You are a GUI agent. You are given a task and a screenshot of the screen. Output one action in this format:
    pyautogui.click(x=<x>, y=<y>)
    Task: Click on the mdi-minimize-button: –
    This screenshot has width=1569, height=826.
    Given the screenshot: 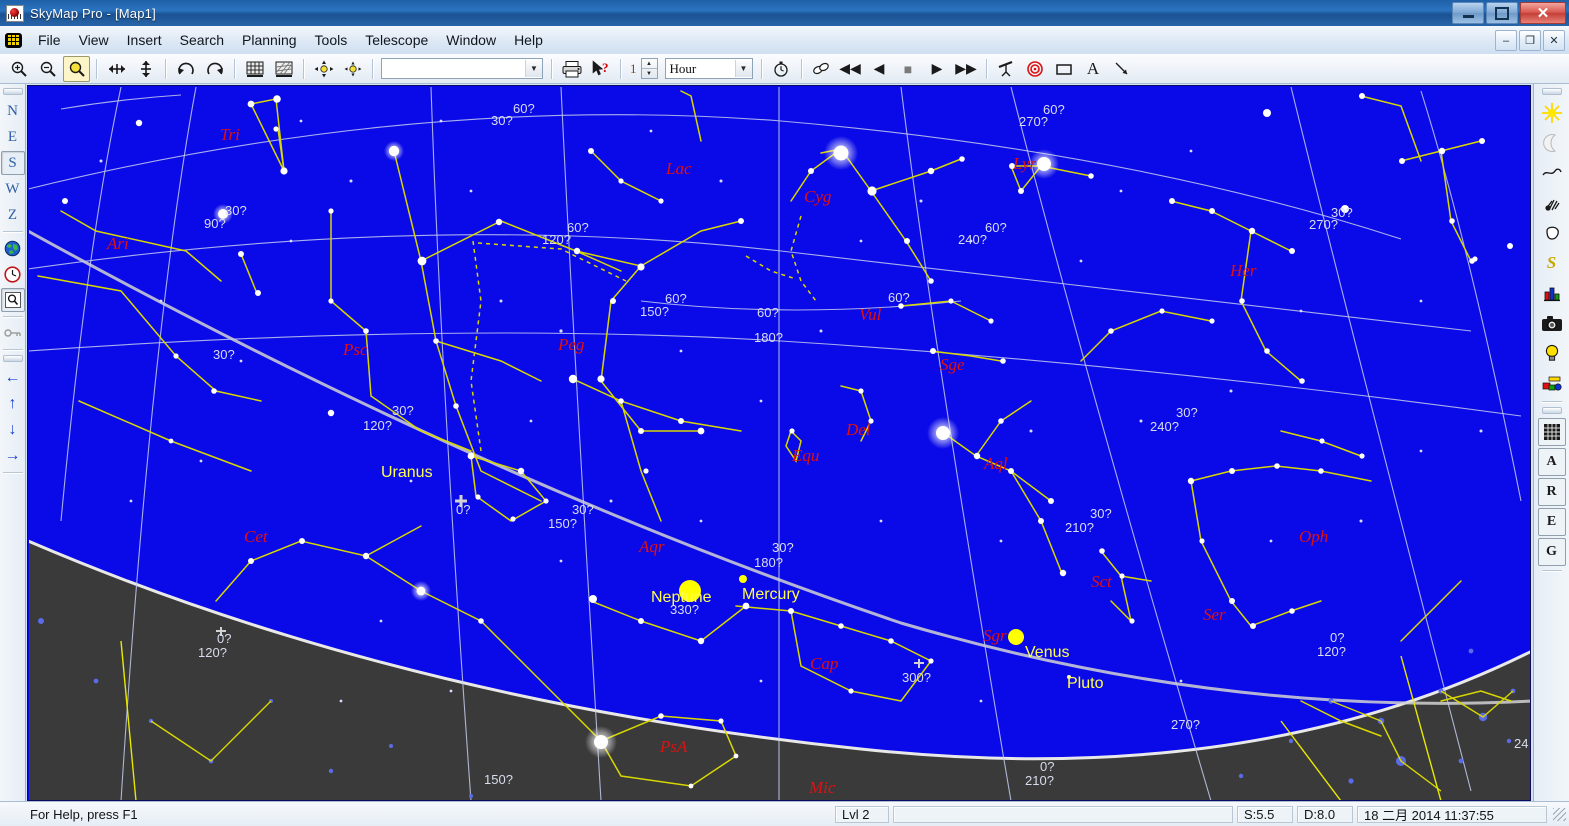 What is the action you would take?
    pyautogui.click(x=1506, y=40)
    